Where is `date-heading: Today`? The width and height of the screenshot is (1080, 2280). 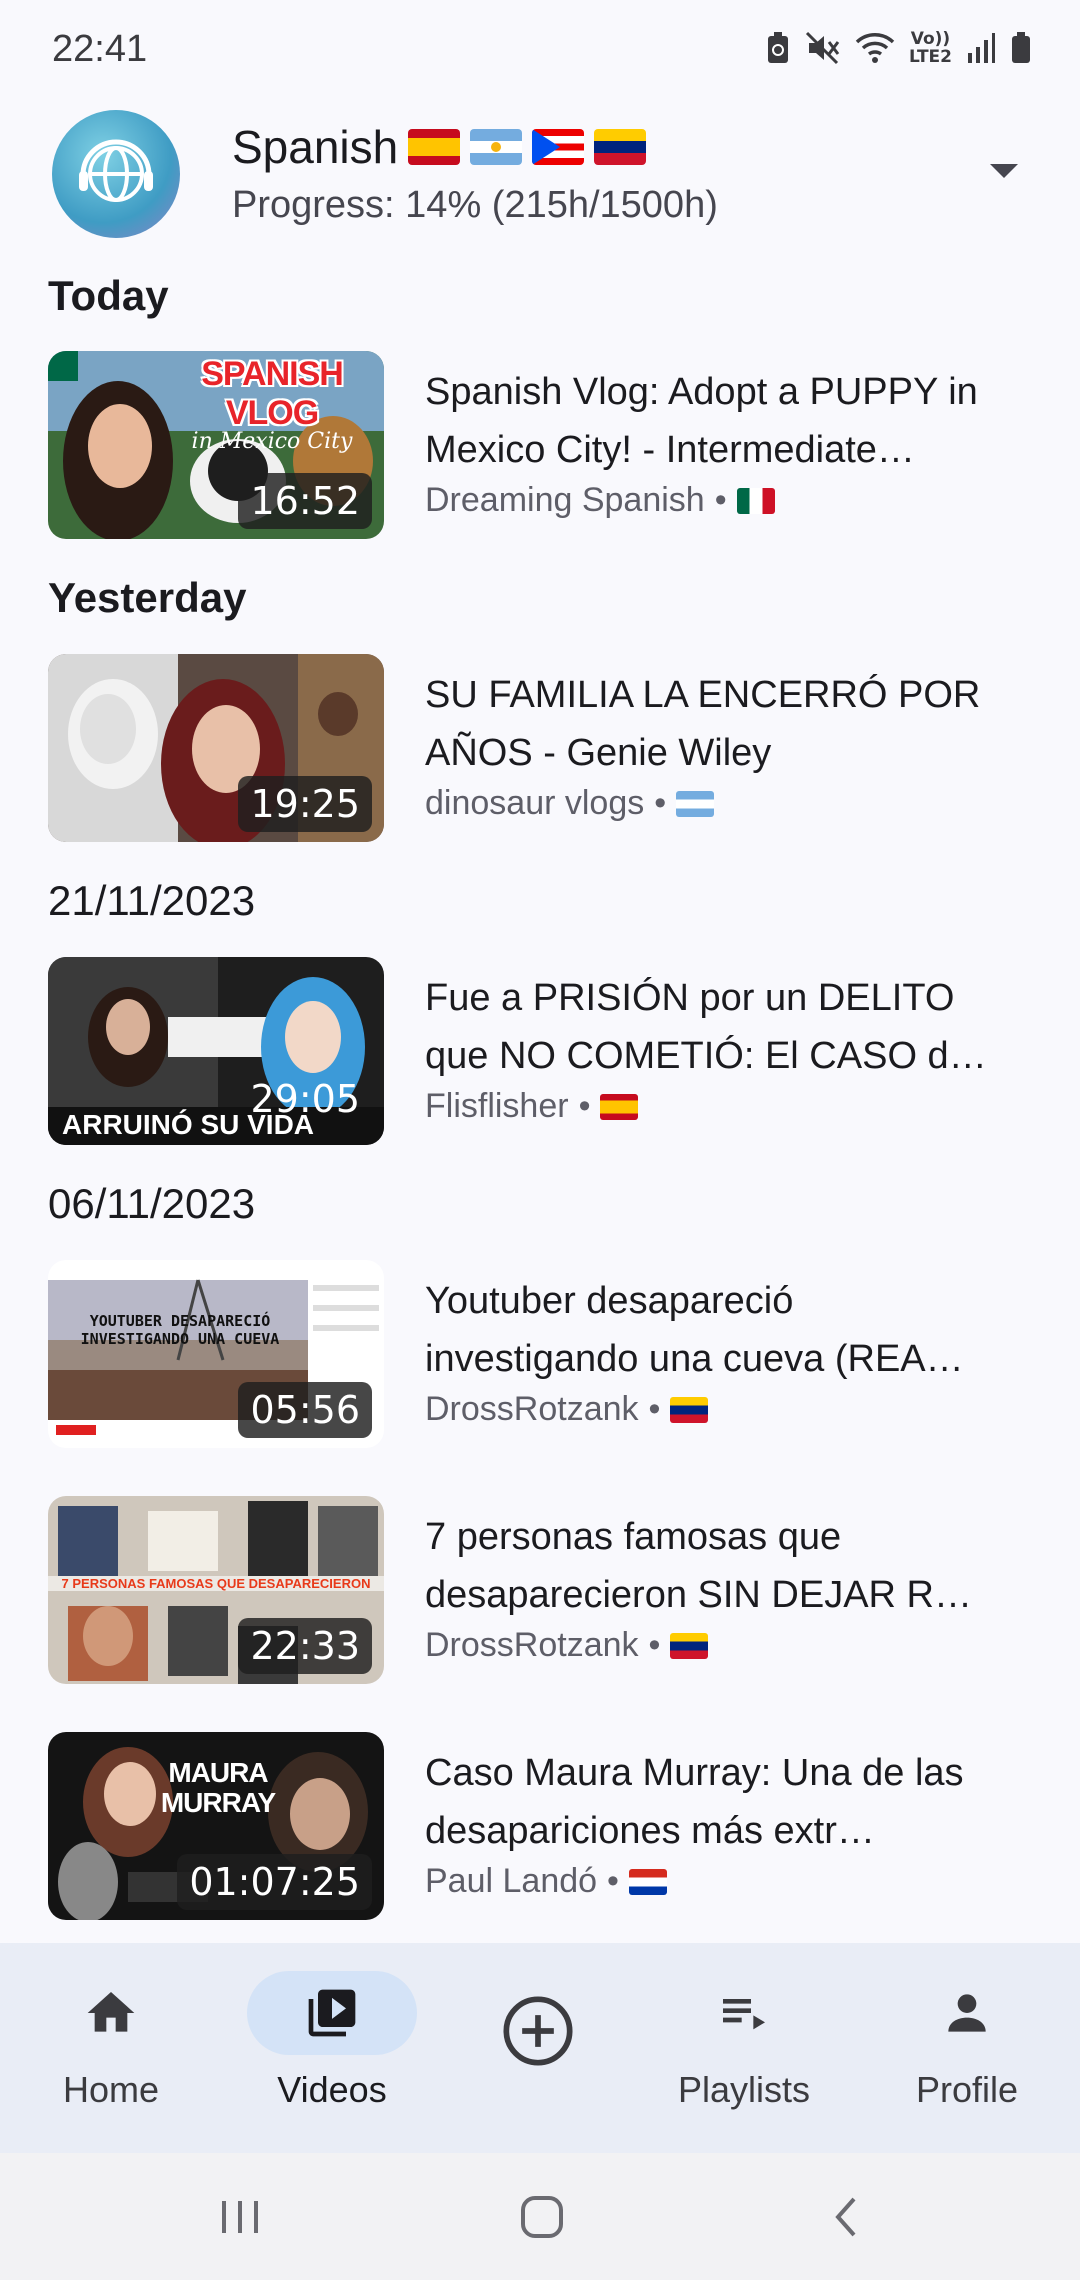
date-heading: Today is located at coordinates (108, 295).